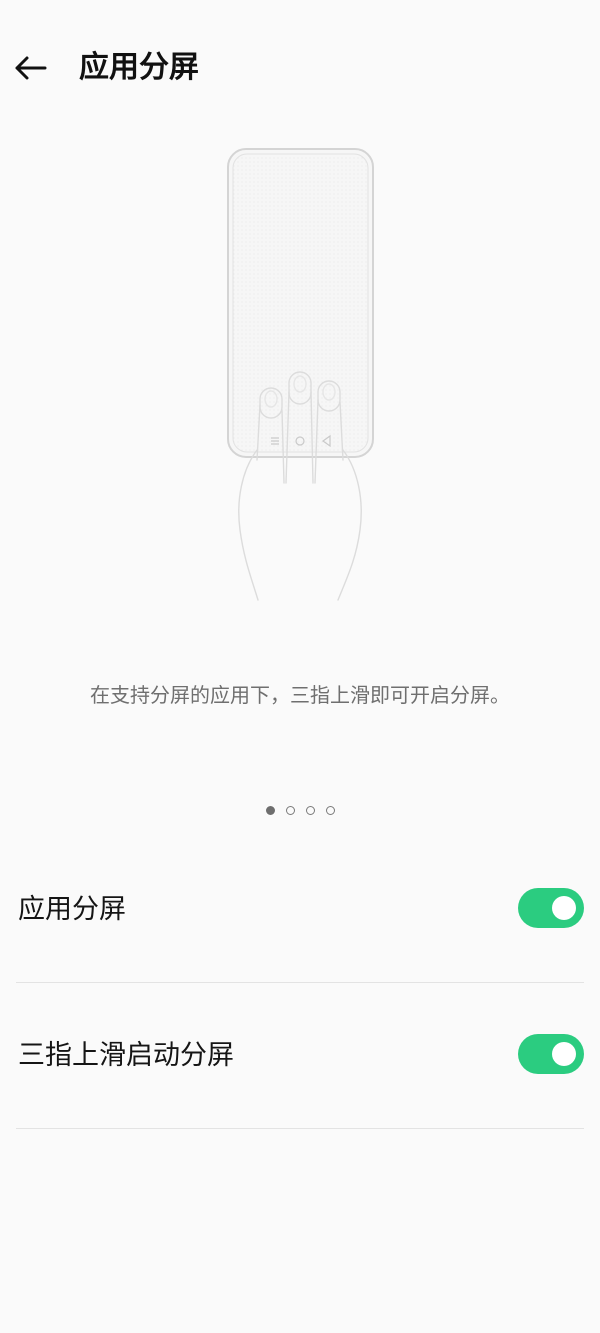  What do you see at coordinates (300, 303) in the screenshot?
I see `phone-illustration` at bounding box center [300, 303].